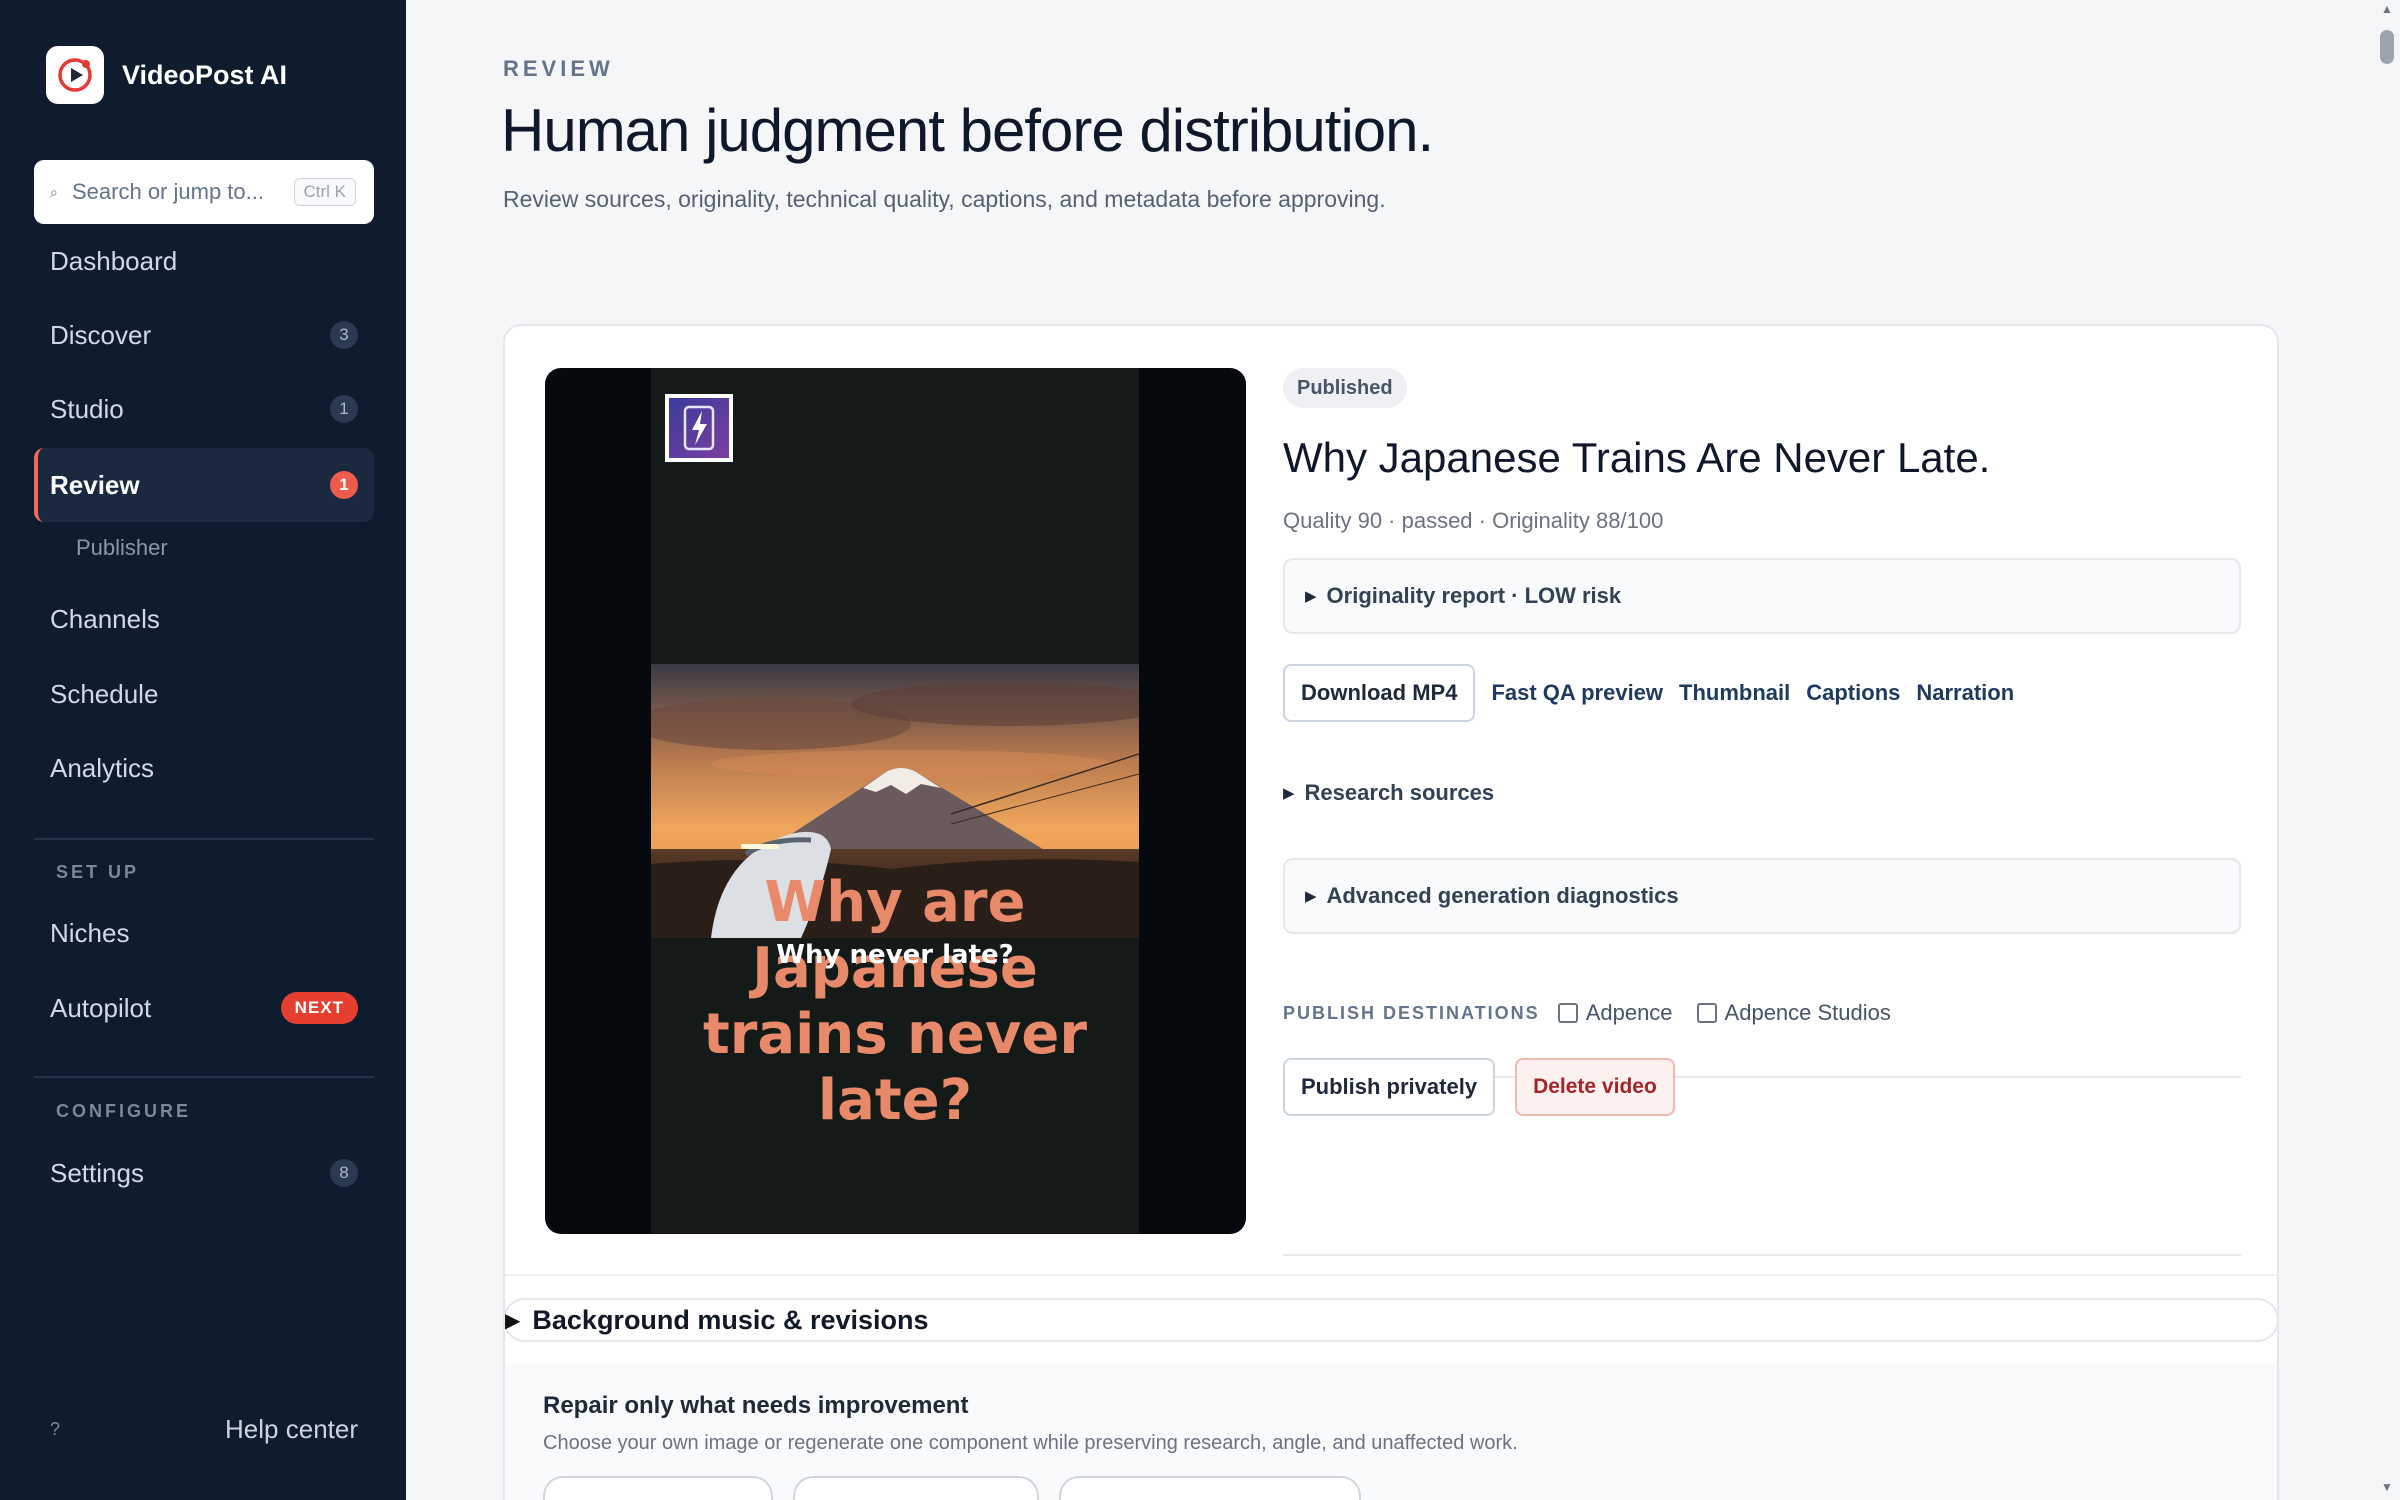 The image size is (2400, 1500). What do you see at coordinates (1629, 1012) in the screenshot?
I see `destination-label: Adpence` at bounding box center [1629, 1012].